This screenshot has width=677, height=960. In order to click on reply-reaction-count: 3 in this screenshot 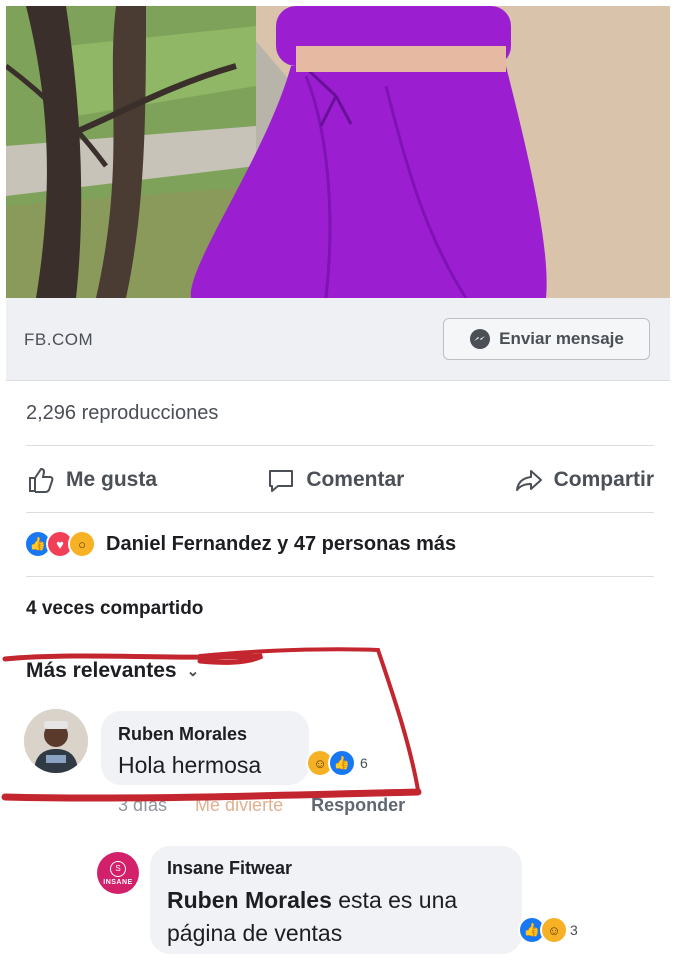, I will do `click(574, 930)`.